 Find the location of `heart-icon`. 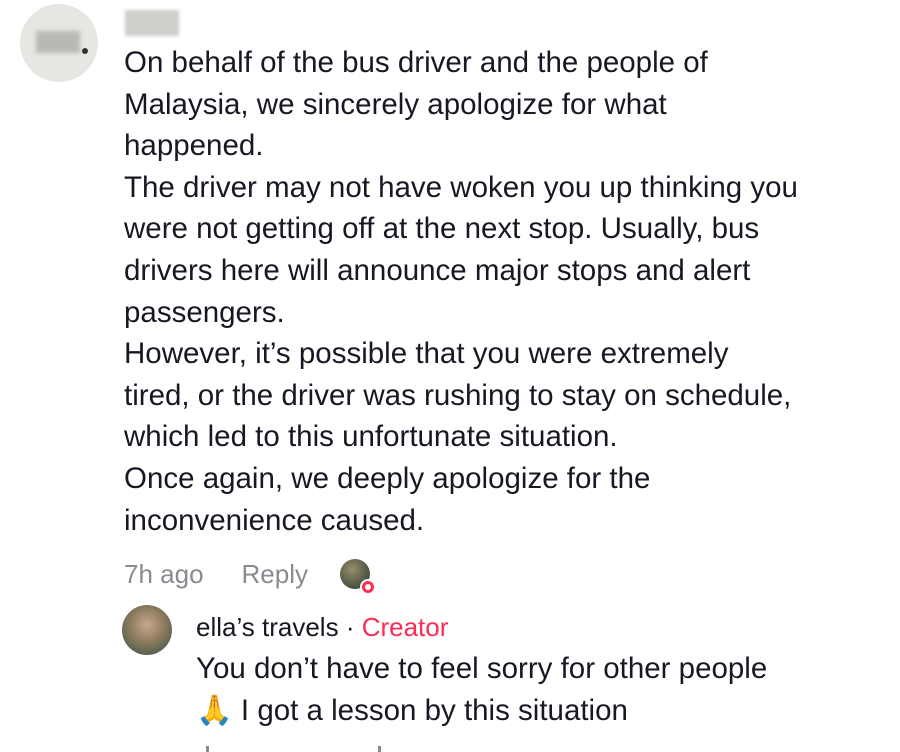

heart-icon is located at coordinates (368, 587).